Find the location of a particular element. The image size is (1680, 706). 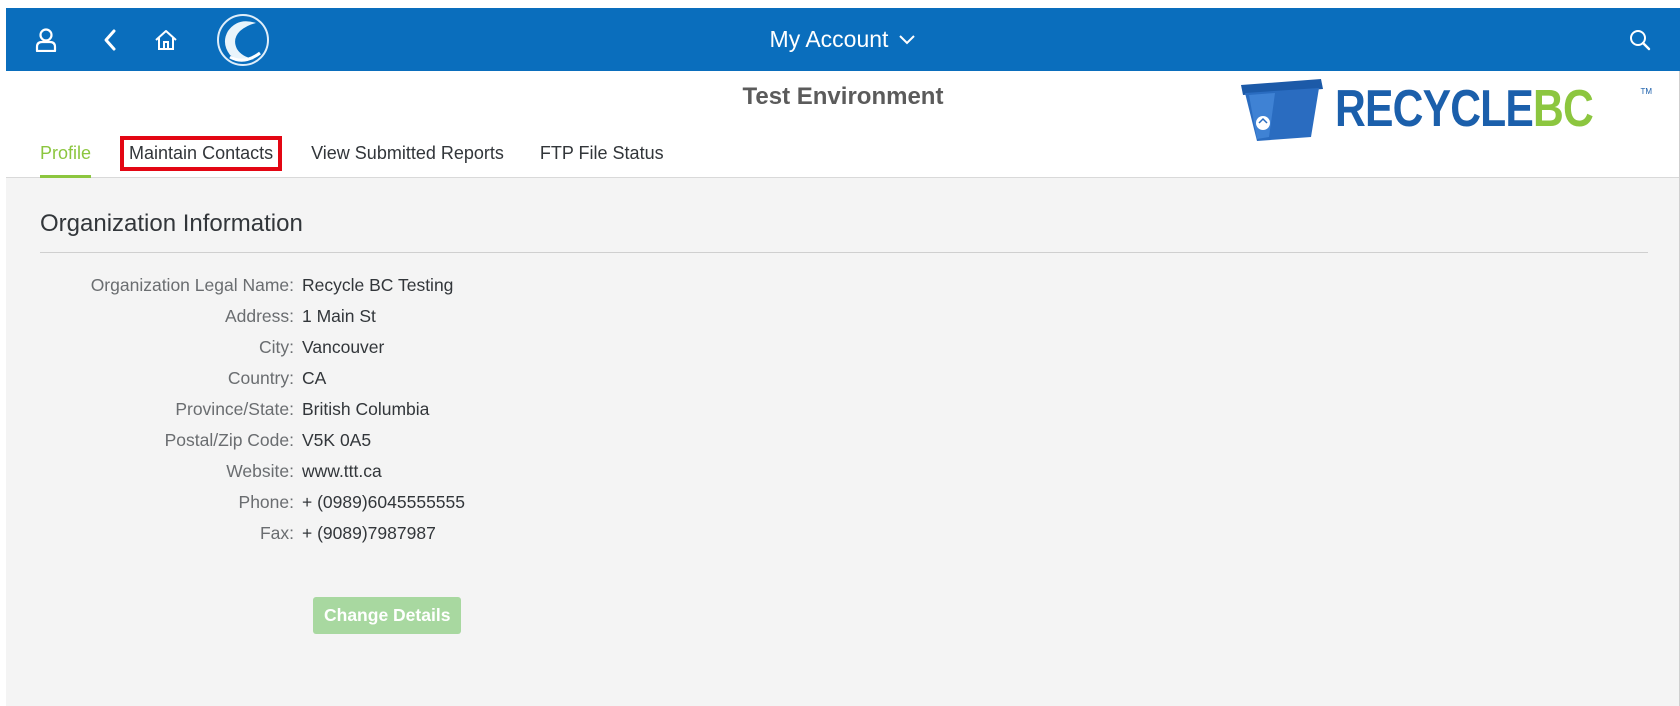

brand-bc: BC is located at coordinates (1563, 109).